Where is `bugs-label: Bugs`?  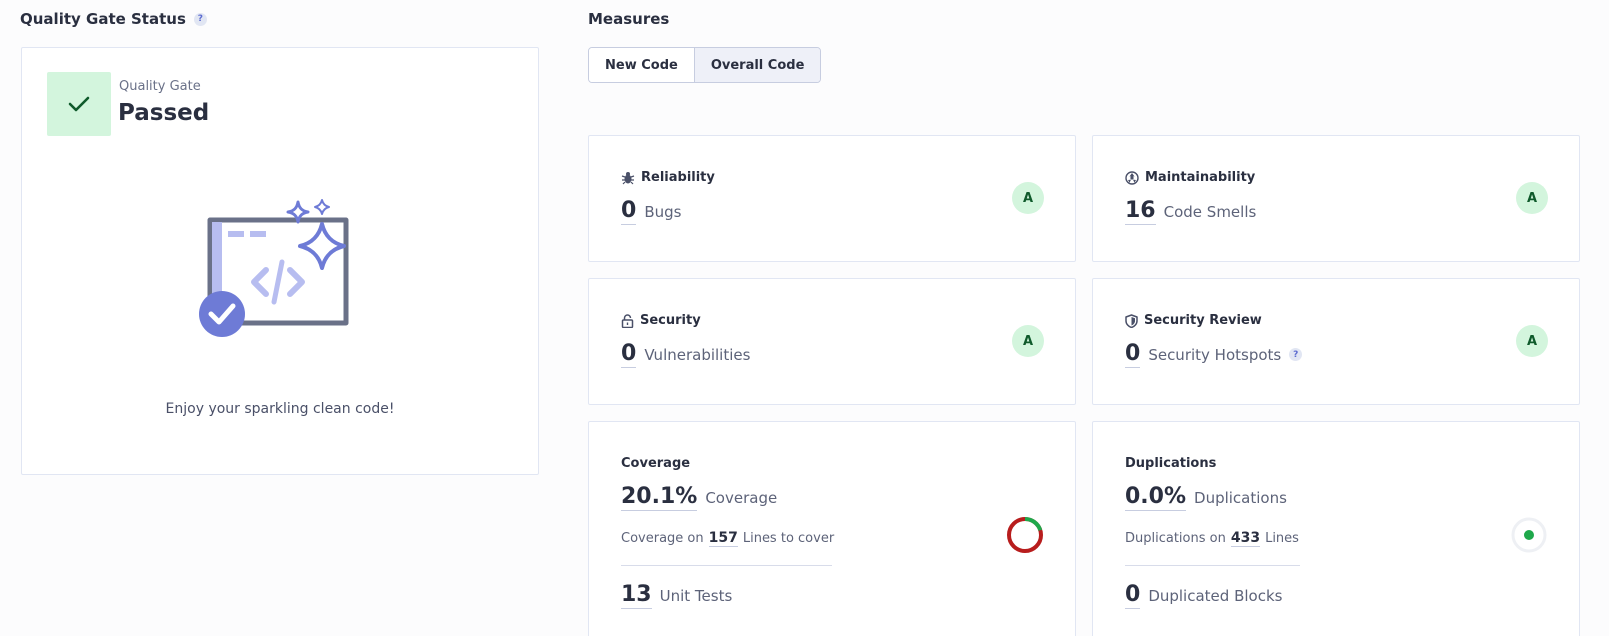
bugs-label: Bugs is located at coordinates (663, 212).